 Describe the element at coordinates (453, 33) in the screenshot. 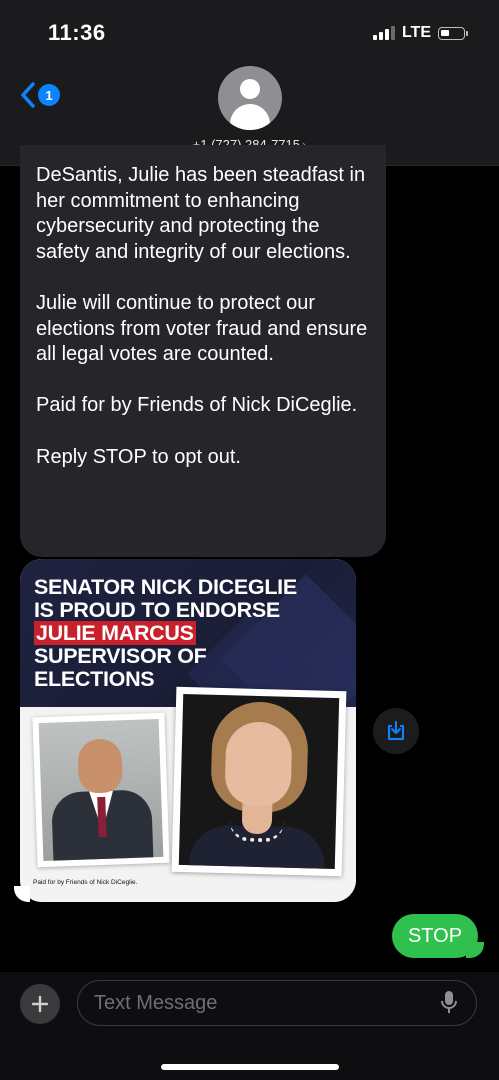

I see `battery-icon` at that location.